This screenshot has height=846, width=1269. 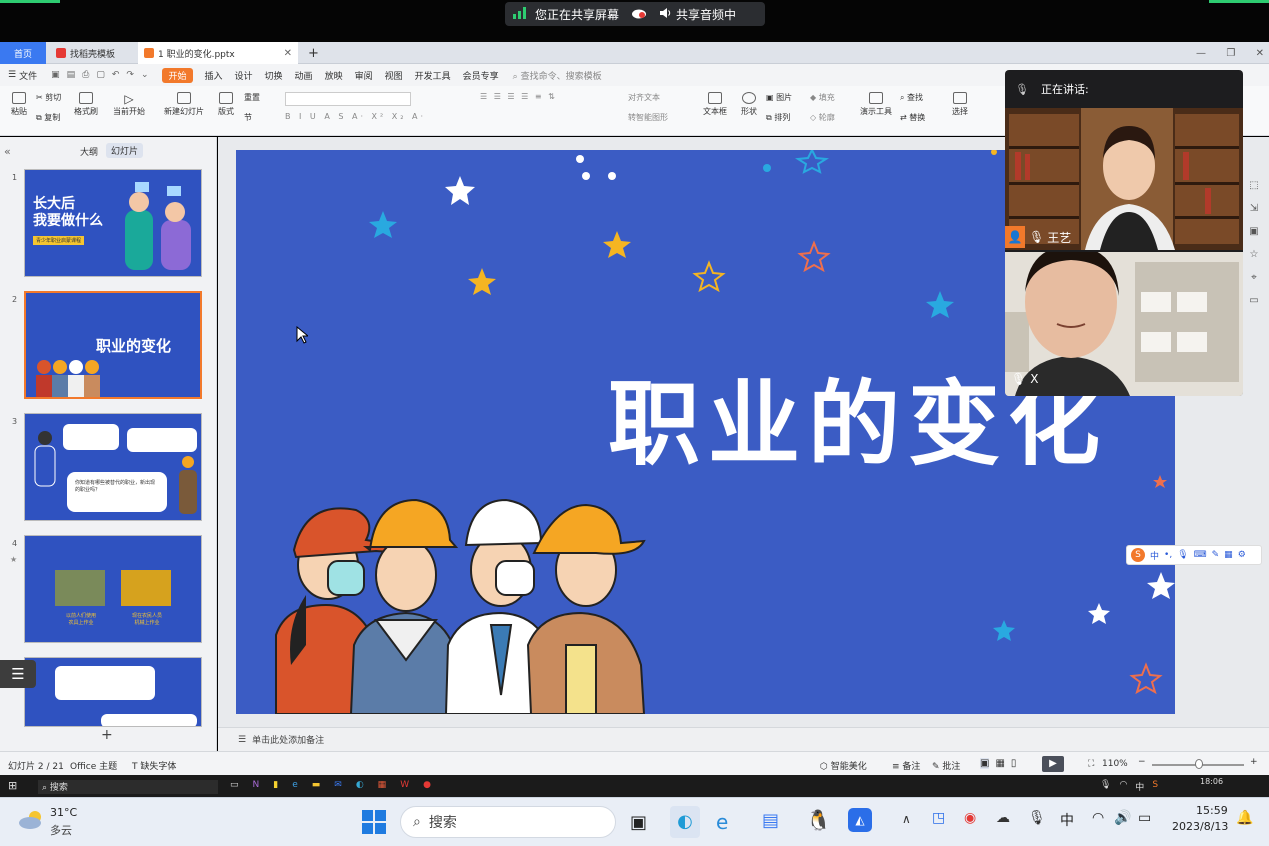 What do you see at coordinates (1091, 764) in the screenshot?
I see `fit-window-icon: ⛶` at bounding box center [1091, 764].